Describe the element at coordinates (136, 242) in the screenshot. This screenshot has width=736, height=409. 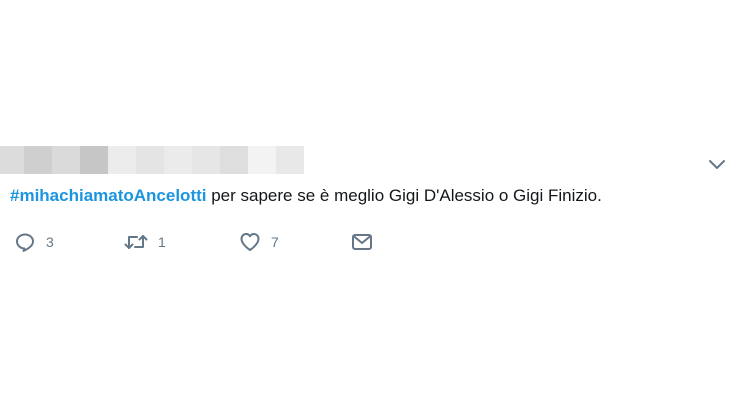
I see `retweet-icon` at that location.